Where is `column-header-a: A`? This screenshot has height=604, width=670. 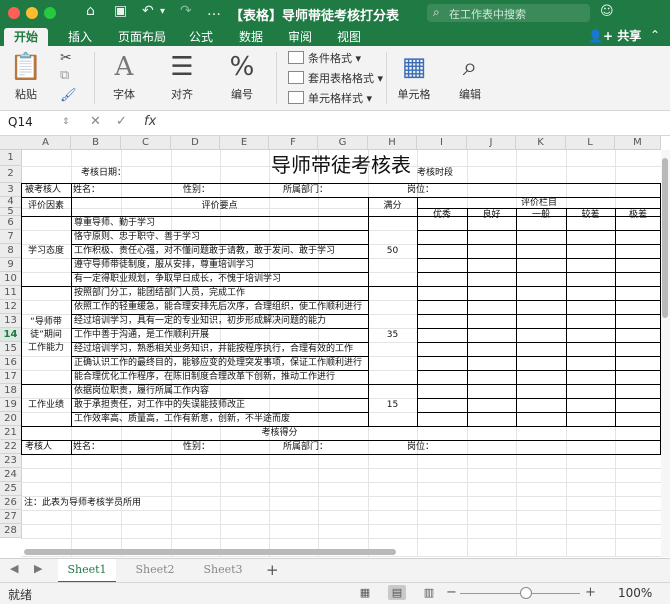 column-header-a: A is located at coordinates (46, 143).